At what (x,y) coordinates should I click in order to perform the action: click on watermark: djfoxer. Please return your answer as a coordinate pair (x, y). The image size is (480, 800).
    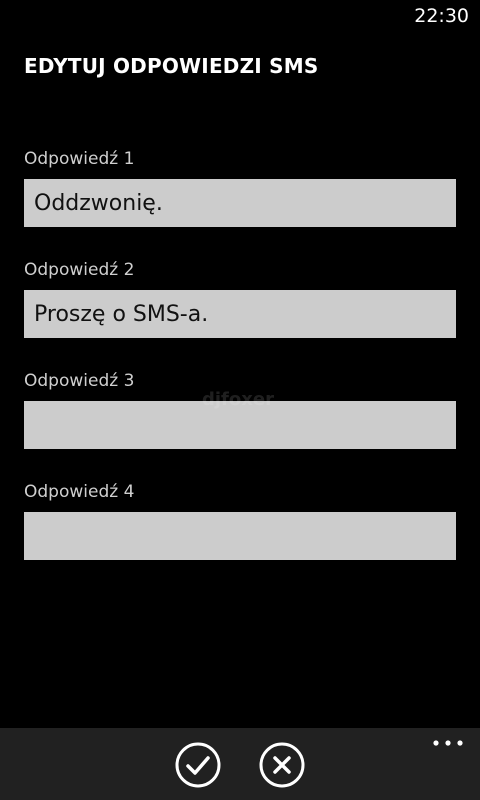
    Looking at the image, I should click on (238, 399).